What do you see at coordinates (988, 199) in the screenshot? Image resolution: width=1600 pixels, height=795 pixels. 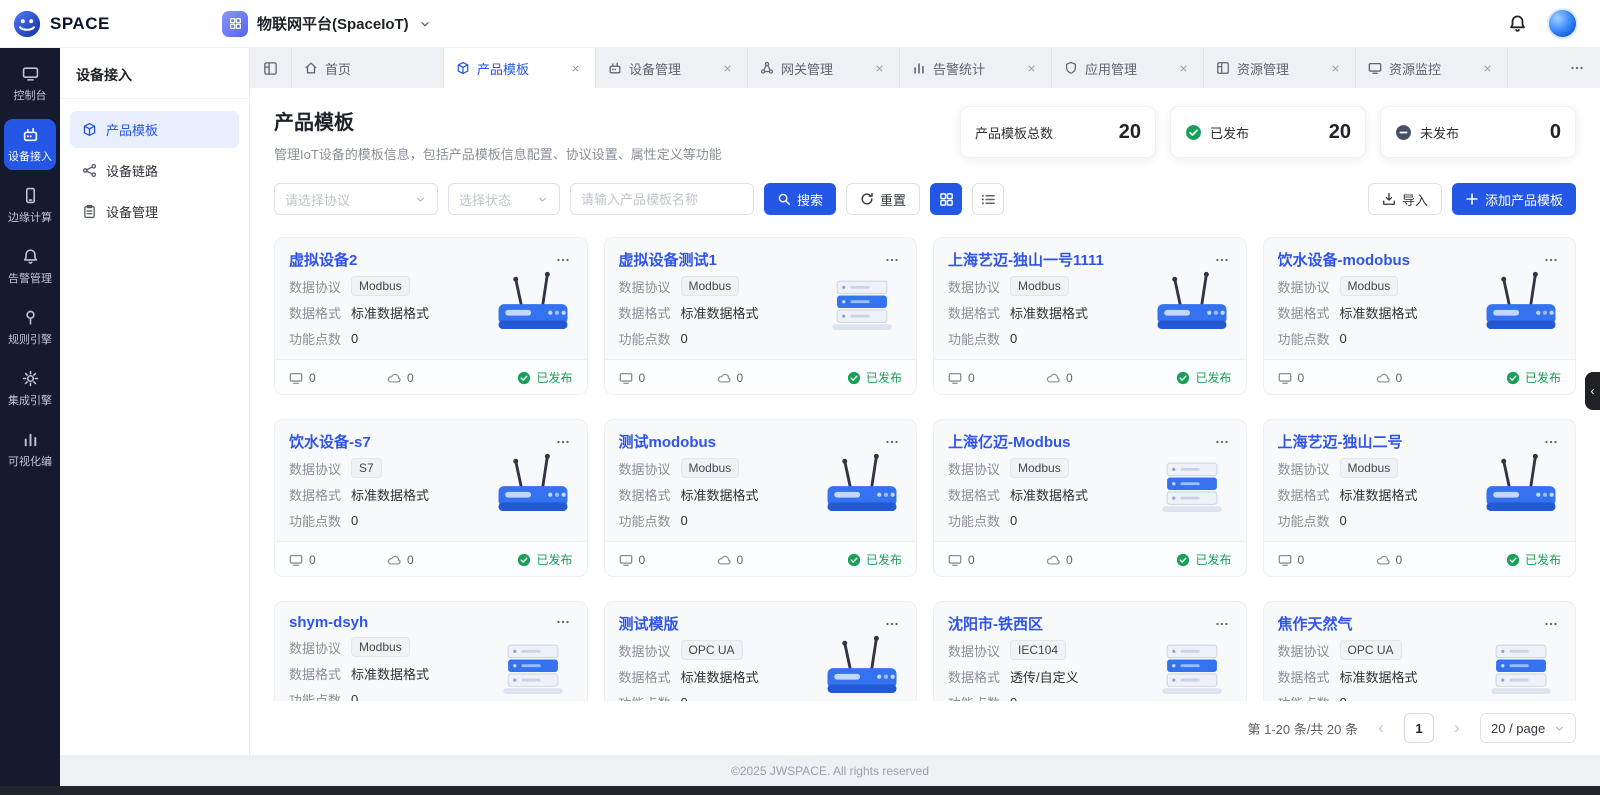 I see `list-view-button` at bounding box center [988, 199].